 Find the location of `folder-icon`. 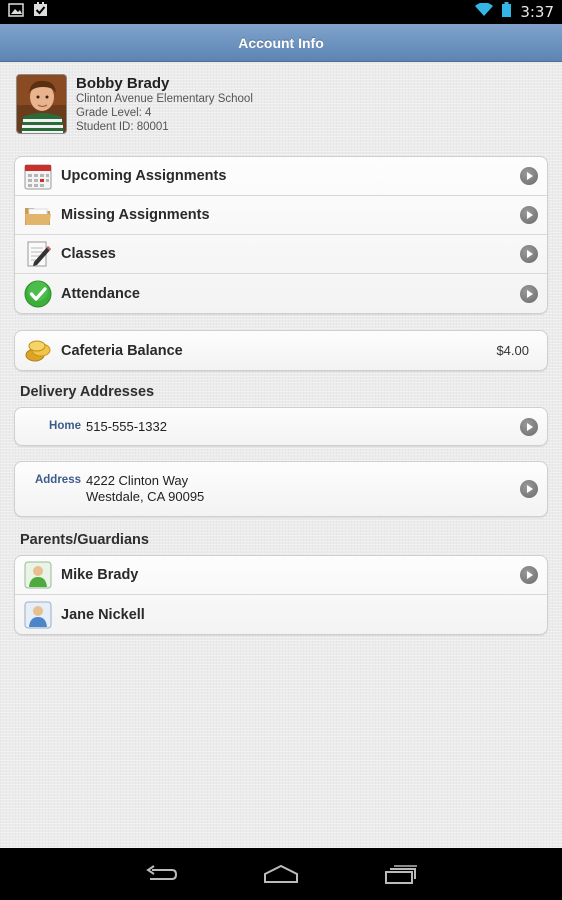

folder-icon is located at coordinates (38, 215).